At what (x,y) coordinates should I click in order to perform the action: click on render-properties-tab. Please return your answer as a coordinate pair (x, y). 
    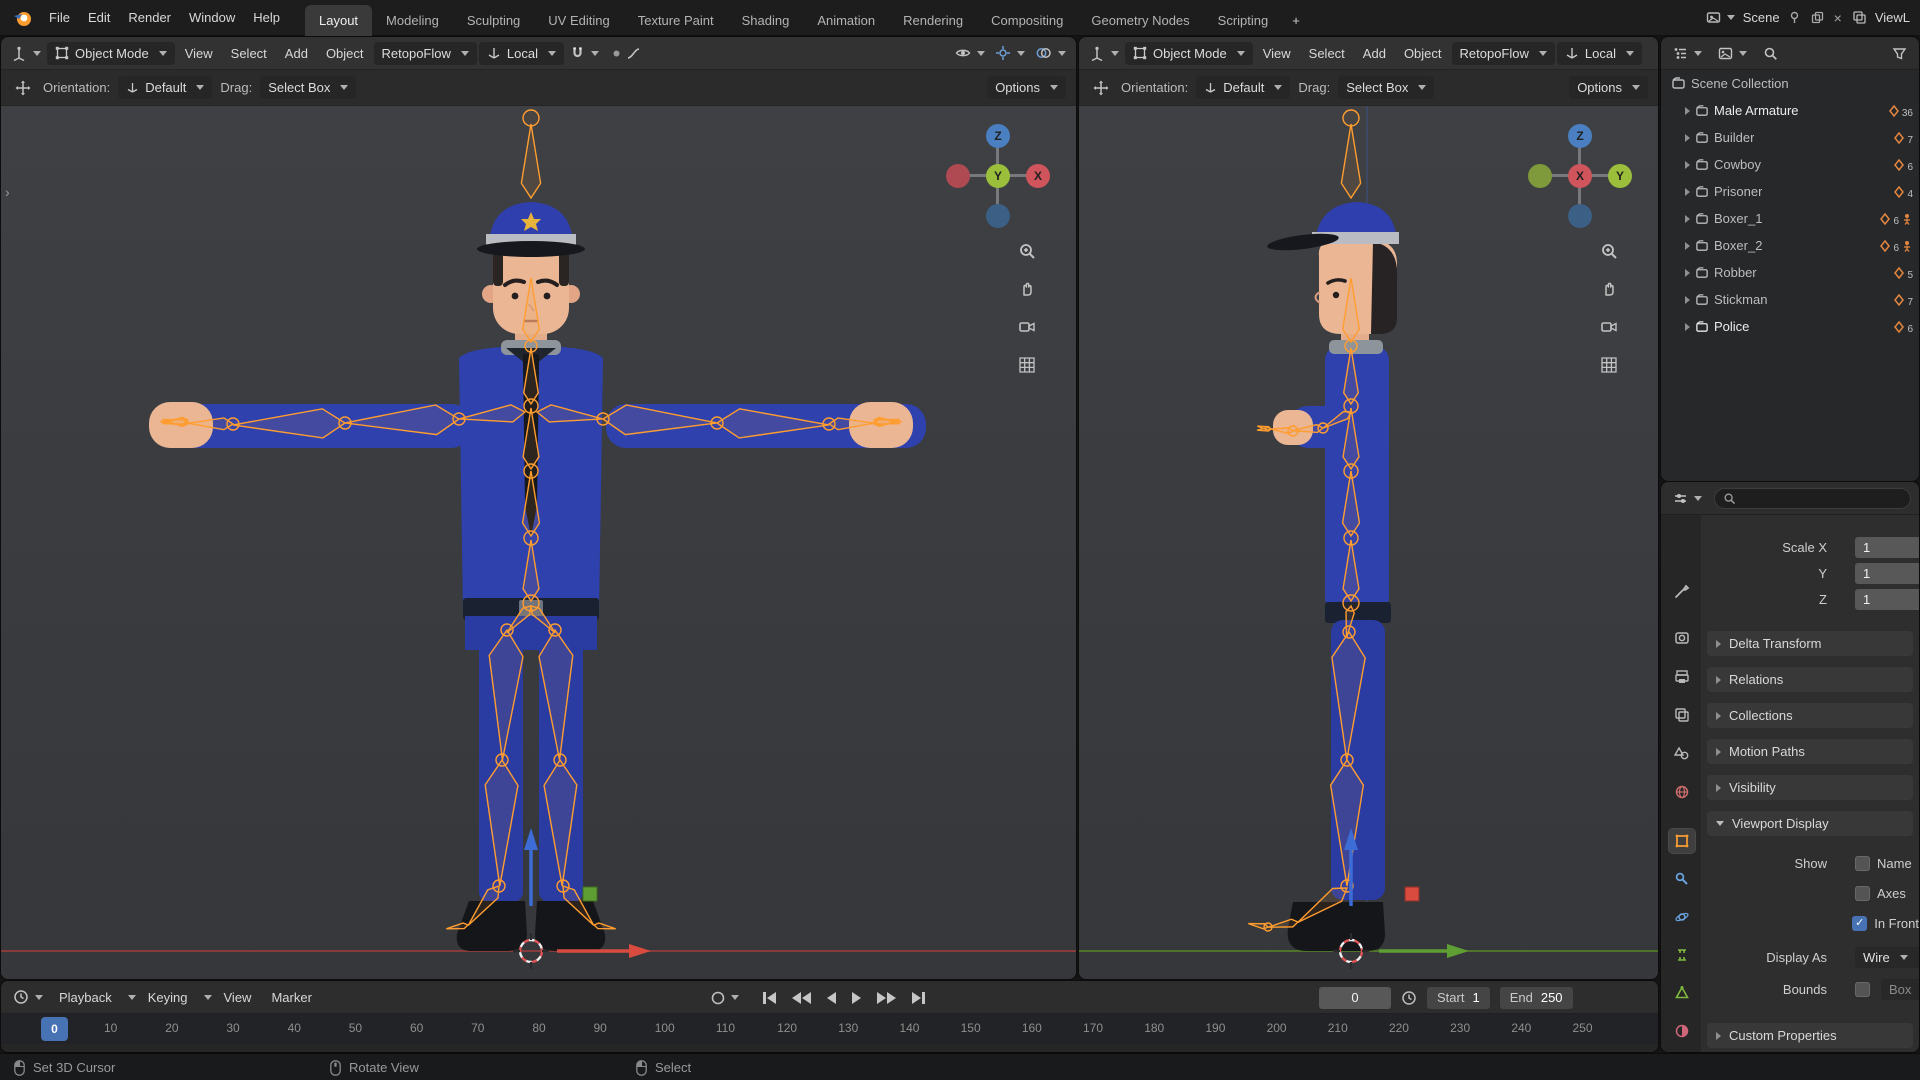
    Looking at the image, I should click on (1682, 638).